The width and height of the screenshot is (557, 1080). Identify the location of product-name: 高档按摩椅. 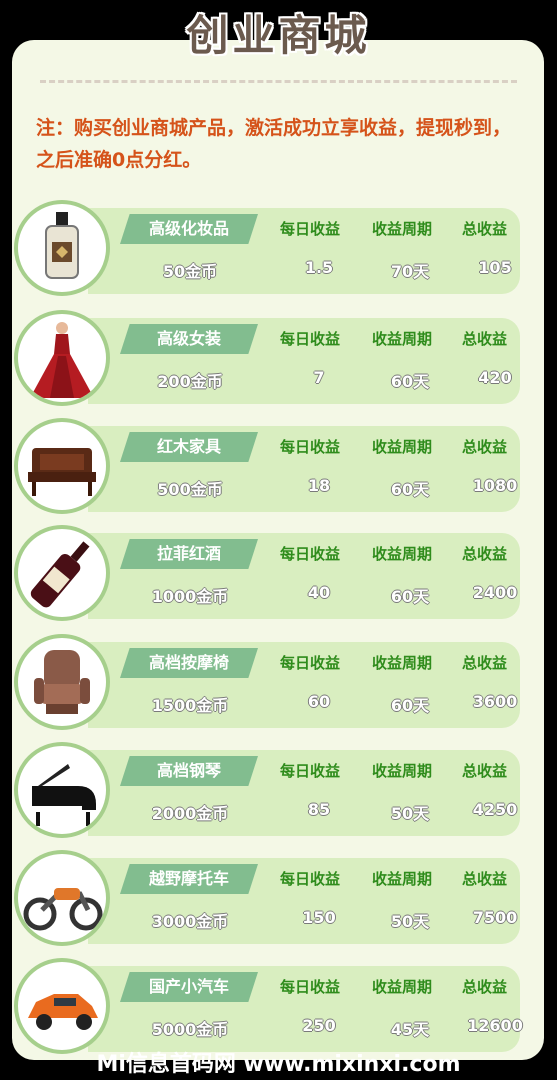
(189, 663).